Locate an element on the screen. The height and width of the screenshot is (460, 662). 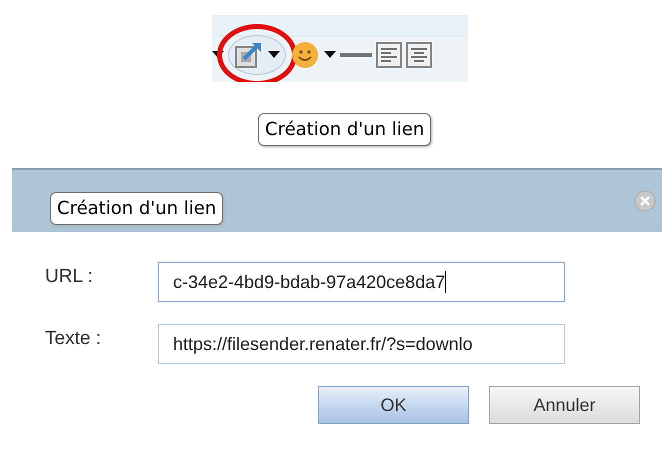
horizontal-rule-button is located at coordinates (356, 55).